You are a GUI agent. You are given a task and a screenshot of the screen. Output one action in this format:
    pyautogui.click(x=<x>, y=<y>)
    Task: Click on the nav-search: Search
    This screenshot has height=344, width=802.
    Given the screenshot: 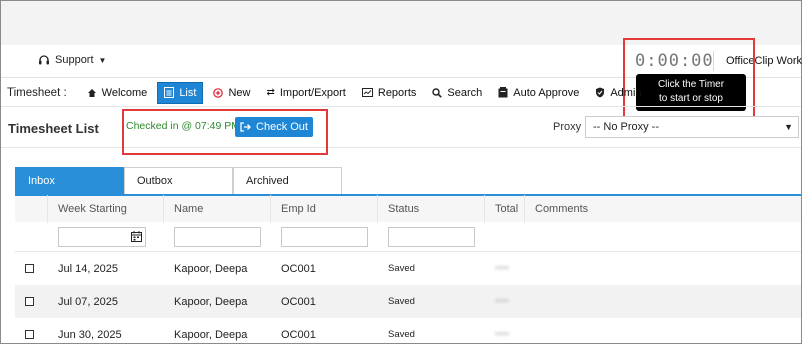 What is the action you would take?
    pyautogui.click(x=457, y=93)
    